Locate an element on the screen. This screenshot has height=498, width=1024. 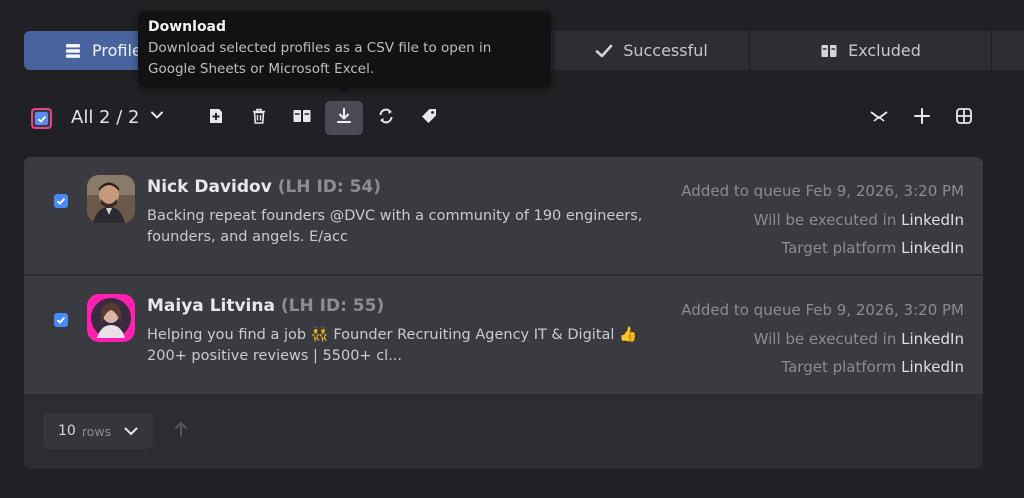
profile-name: Nick Davidov (LH ID: 54) is located at coordinates (264, 187).